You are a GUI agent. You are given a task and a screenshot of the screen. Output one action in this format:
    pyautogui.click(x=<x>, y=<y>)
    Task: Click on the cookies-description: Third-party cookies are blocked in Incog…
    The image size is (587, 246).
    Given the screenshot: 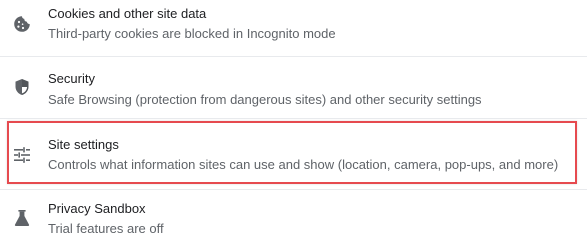 What is the action you would take?
    pyautogui.click(x=192, y=33)
    